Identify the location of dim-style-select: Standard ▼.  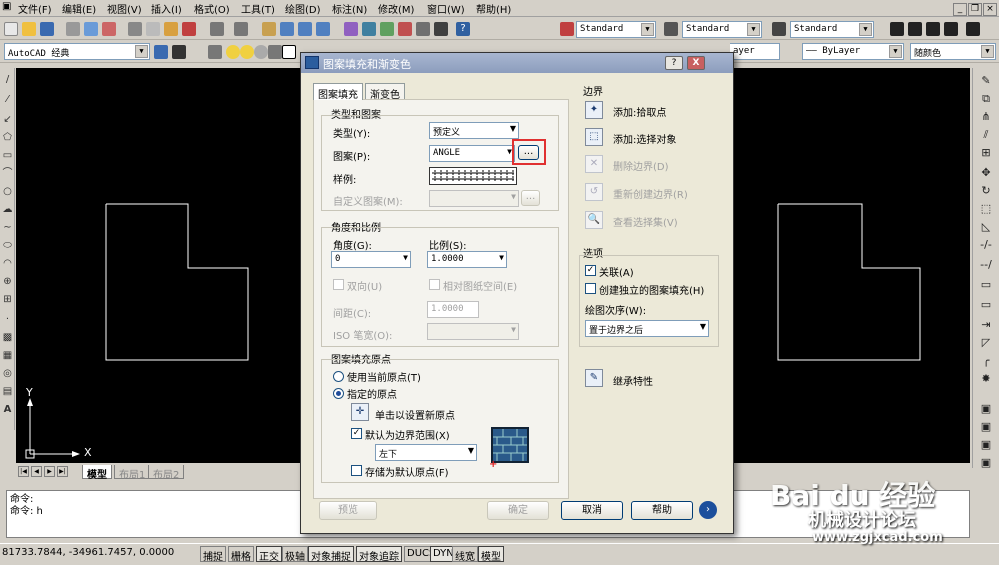
(722, 29).